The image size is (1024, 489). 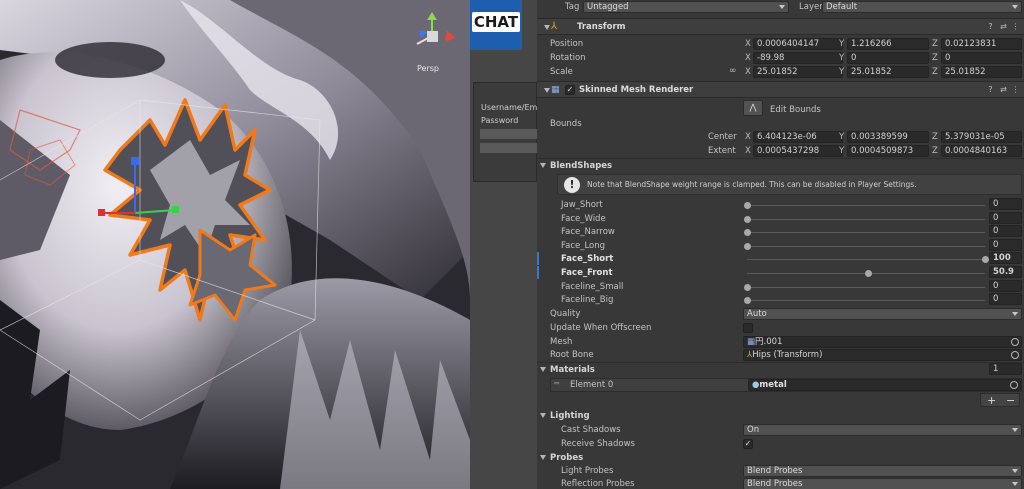 I want to click on update-offscreen-checkbox, so click(x=748, y=328).